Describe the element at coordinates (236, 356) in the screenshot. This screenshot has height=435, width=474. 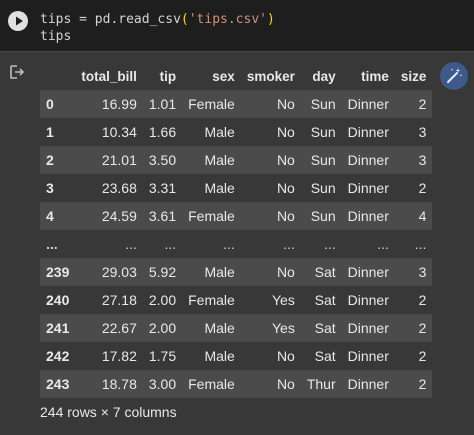
I see `table-row: 242 17.82 1.75 Male No Sat Dinner 2` at that location.